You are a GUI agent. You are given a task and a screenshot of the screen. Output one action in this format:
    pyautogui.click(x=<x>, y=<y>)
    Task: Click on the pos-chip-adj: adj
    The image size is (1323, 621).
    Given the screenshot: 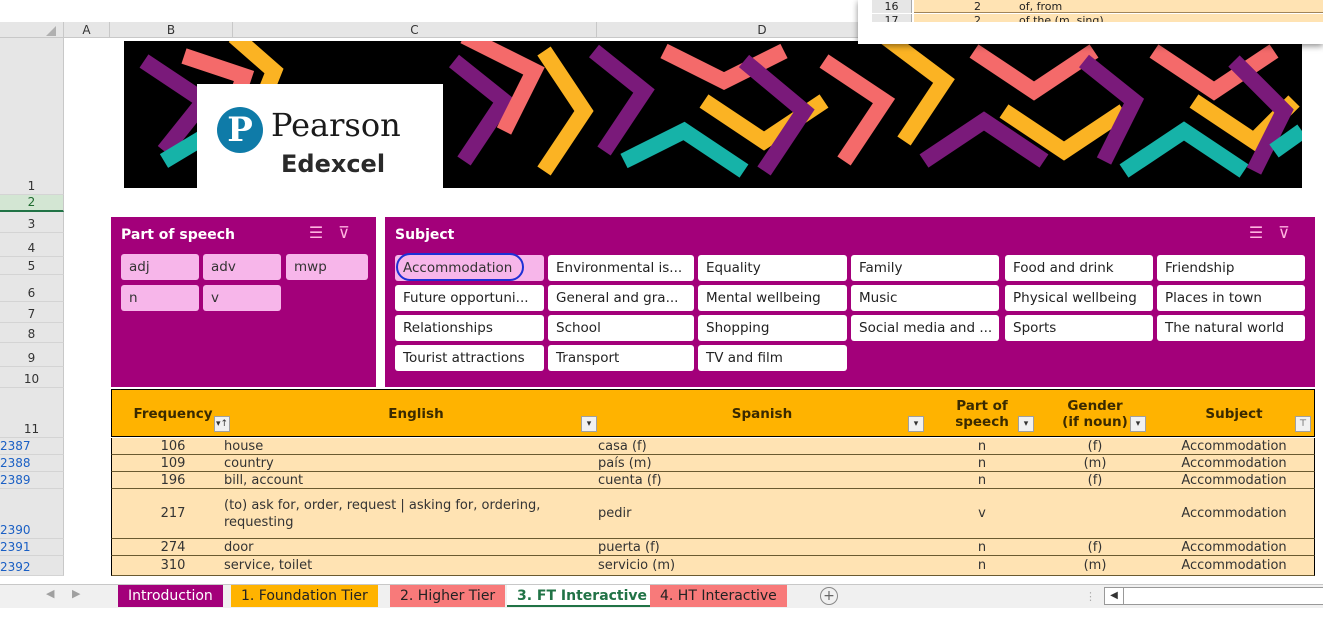 What is the action you would take?
    pyautogui.click(x=160, y=267)
    